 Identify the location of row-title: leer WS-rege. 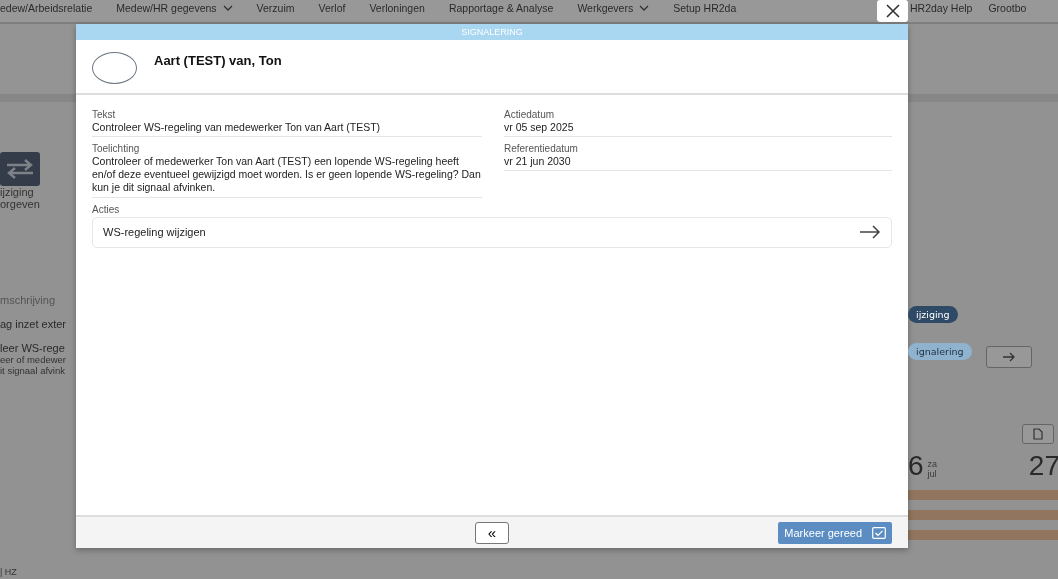
(33, 348).